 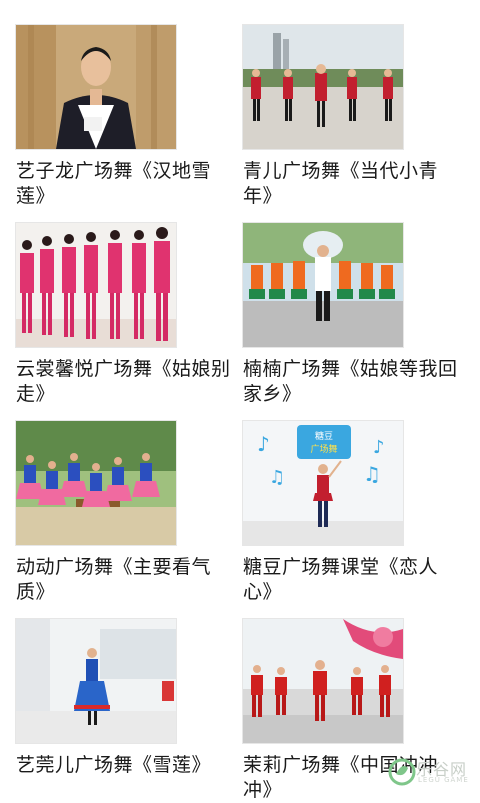 What do you see at coordinates (402, 772) in the screenshot?
I see `logo-icon` at bounding box center [402, 772].